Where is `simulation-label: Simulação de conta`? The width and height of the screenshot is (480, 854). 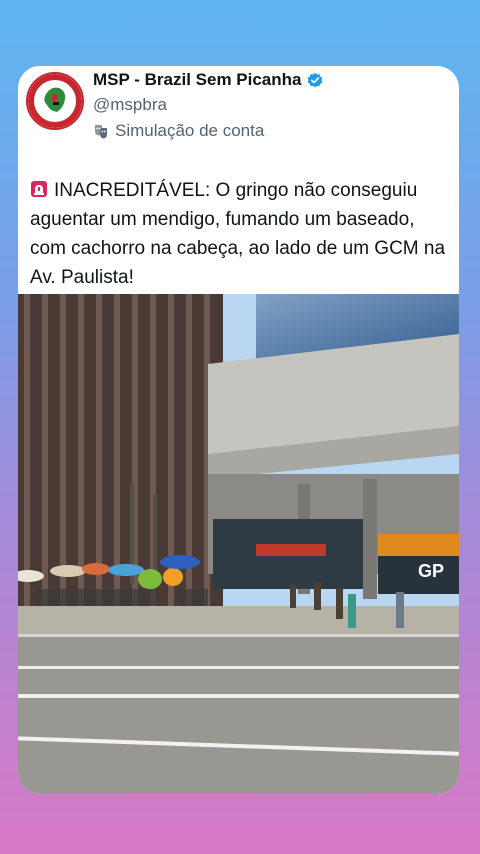
simulation-label: Simulação de conta is located at coordinates (190, 130).